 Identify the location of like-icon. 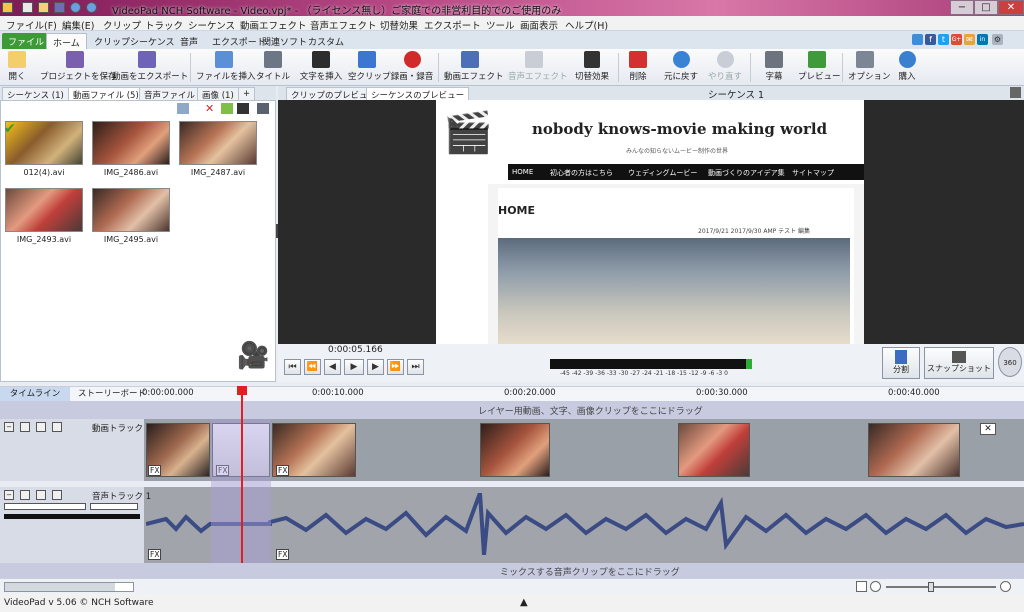
(917, 39).